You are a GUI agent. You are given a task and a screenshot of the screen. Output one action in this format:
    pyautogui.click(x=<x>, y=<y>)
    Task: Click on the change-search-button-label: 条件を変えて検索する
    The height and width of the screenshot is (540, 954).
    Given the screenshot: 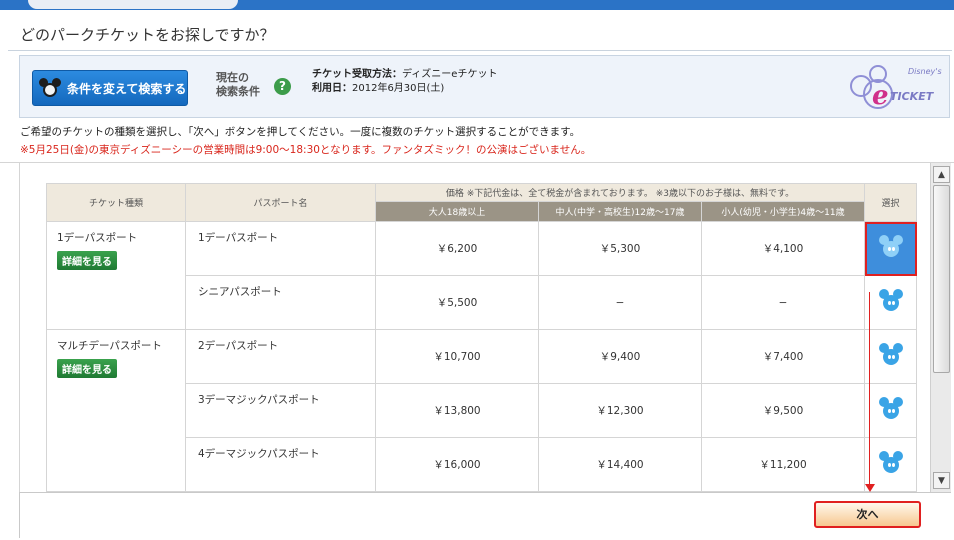 What is the action you would take?
    pyautogui.click(x=127, y=88)
    